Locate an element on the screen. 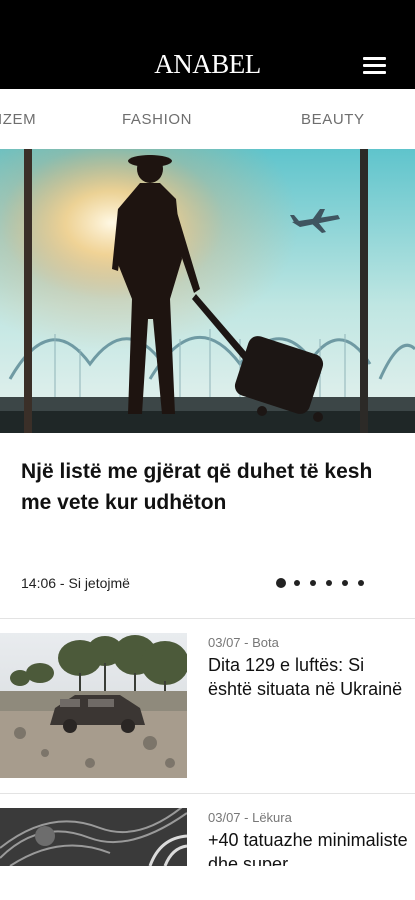  tab-fashion: FASHION is located at coordinates (157, 119).